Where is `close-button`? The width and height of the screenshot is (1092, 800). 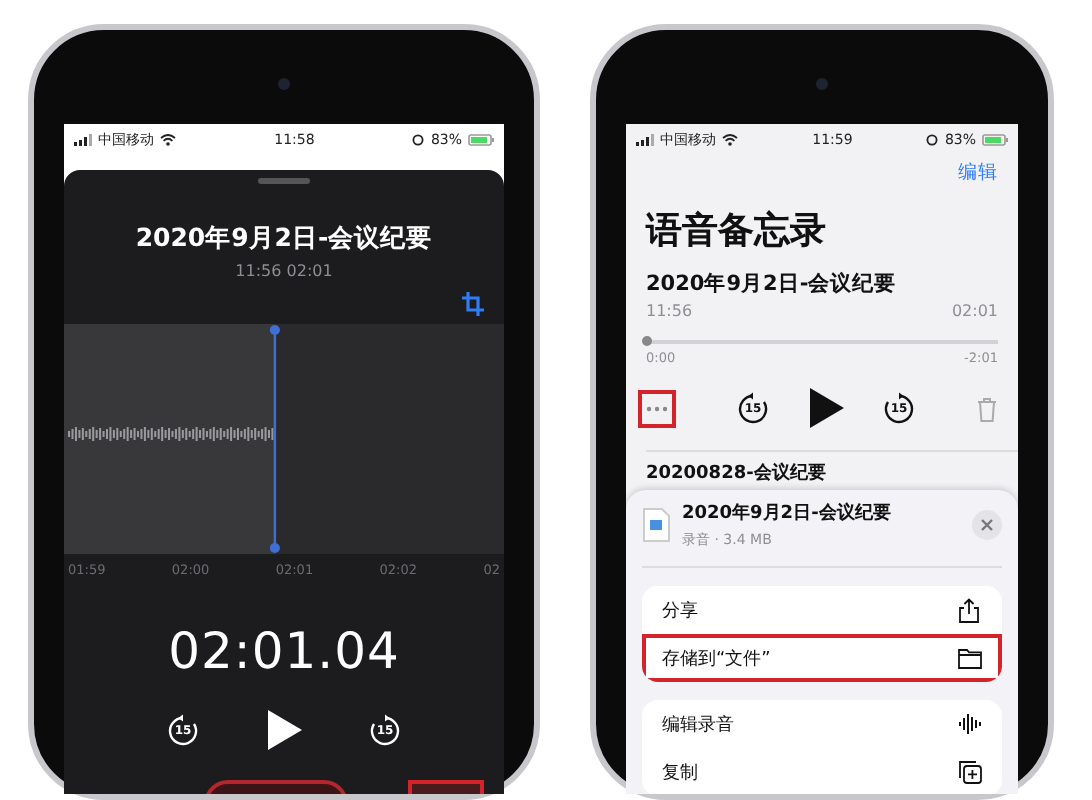
close-button is located at coordinates (987, 525).